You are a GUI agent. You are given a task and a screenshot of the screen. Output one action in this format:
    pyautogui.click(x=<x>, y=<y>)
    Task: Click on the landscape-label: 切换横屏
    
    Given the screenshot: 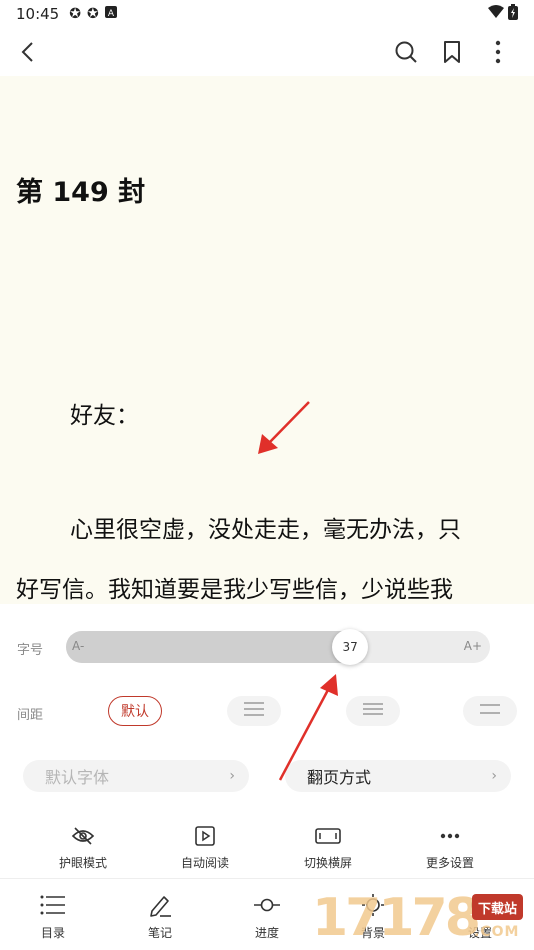 What is the action you would take?
    pyautogui.click(x=327, y=863)
    